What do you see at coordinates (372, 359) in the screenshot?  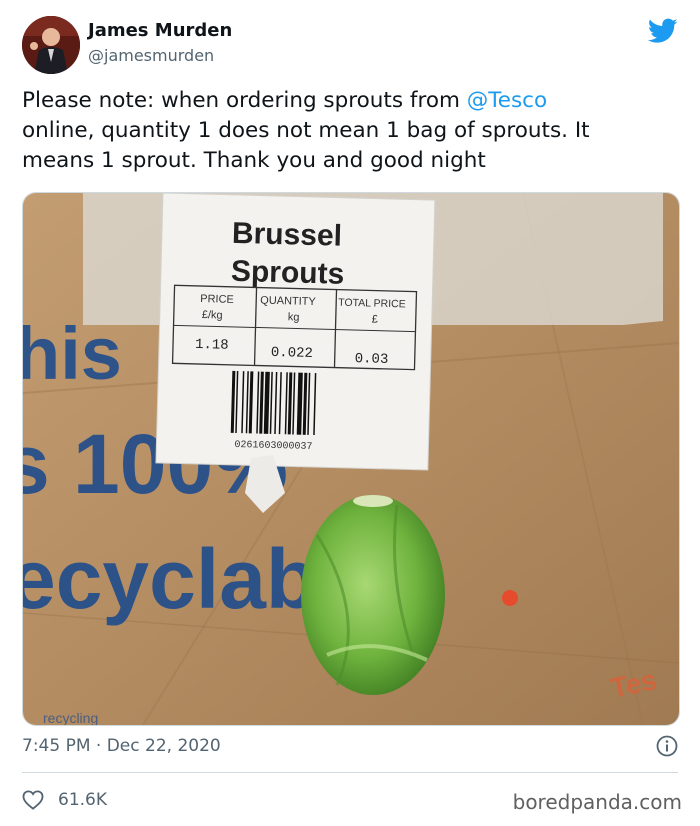 I see `total-value: 0.03` at bounding box center [372, 359].